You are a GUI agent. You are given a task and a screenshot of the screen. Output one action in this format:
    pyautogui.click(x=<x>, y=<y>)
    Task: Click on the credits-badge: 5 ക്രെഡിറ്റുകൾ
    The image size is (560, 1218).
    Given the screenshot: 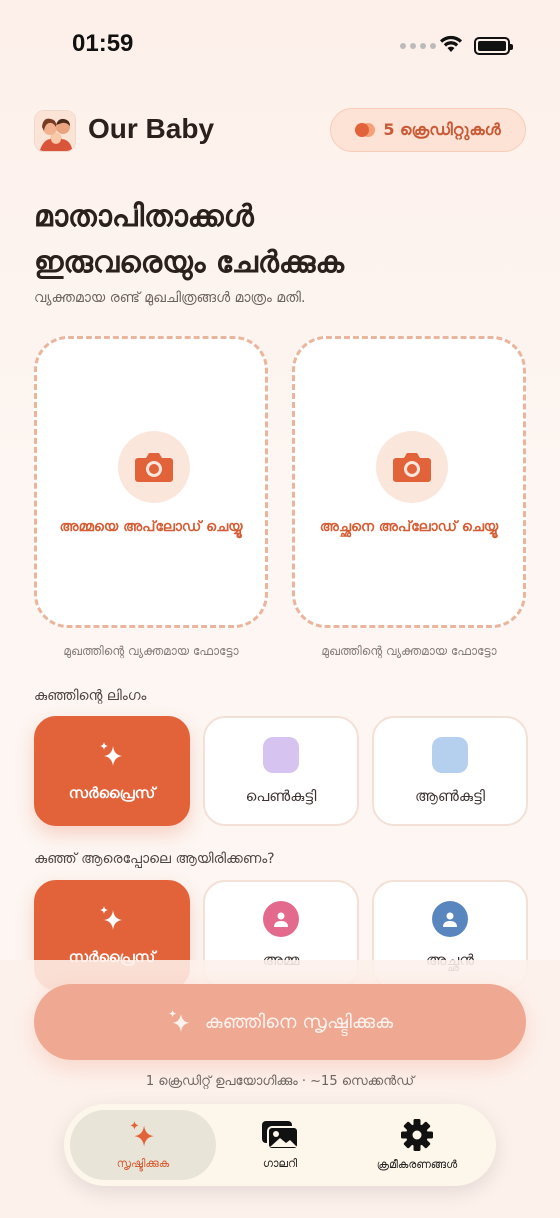 What is the action you would take?
    pyautogui.click(x=428, y=130)
    